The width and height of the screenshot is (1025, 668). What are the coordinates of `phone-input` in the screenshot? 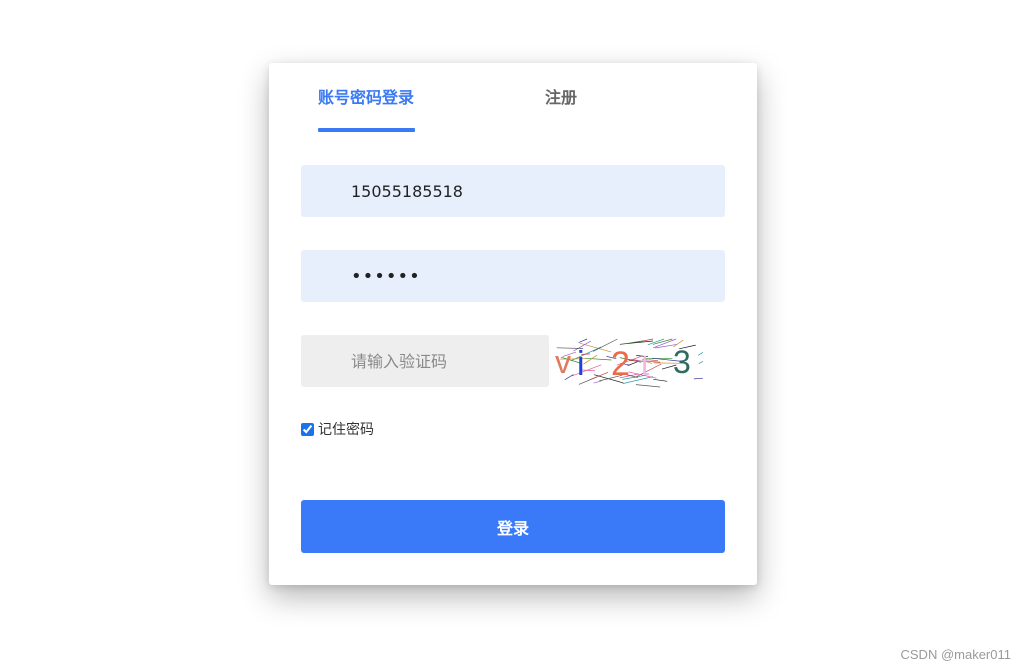 It's located at (513, 191).